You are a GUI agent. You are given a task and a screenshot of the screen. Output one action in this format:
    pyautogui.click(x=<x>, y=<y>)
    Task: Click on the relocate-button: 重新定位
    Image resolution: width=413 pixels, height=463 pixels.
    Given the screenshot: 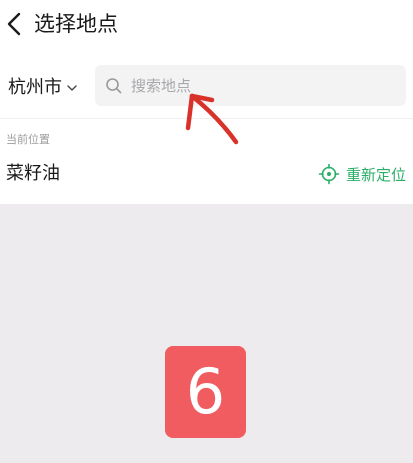 What is the action you would take?
    pyautogui.click(x=362, y=174)
    